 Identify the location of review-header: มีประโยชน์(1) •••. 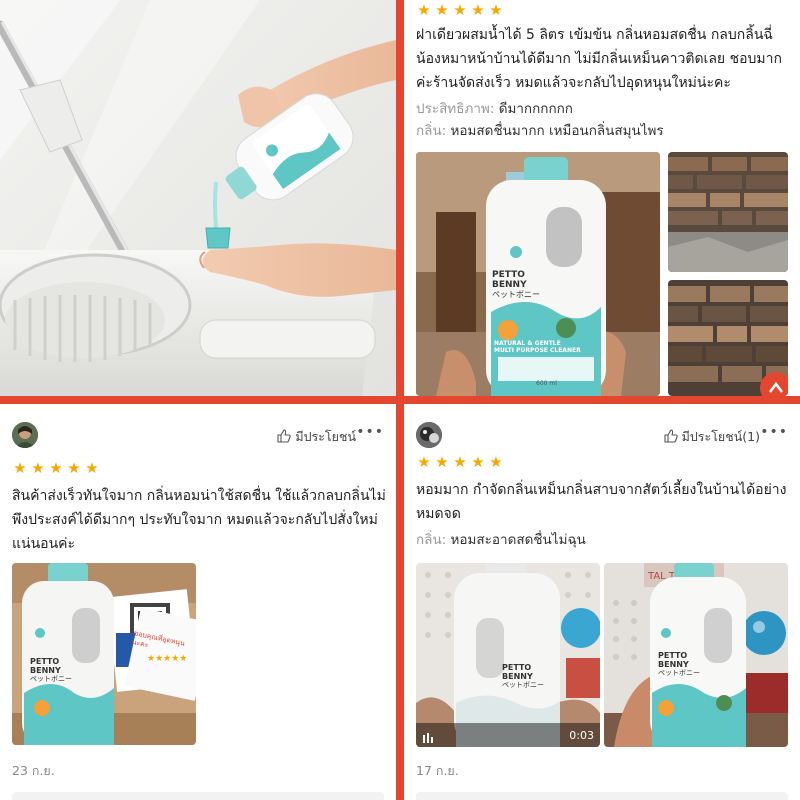
(603, 436).